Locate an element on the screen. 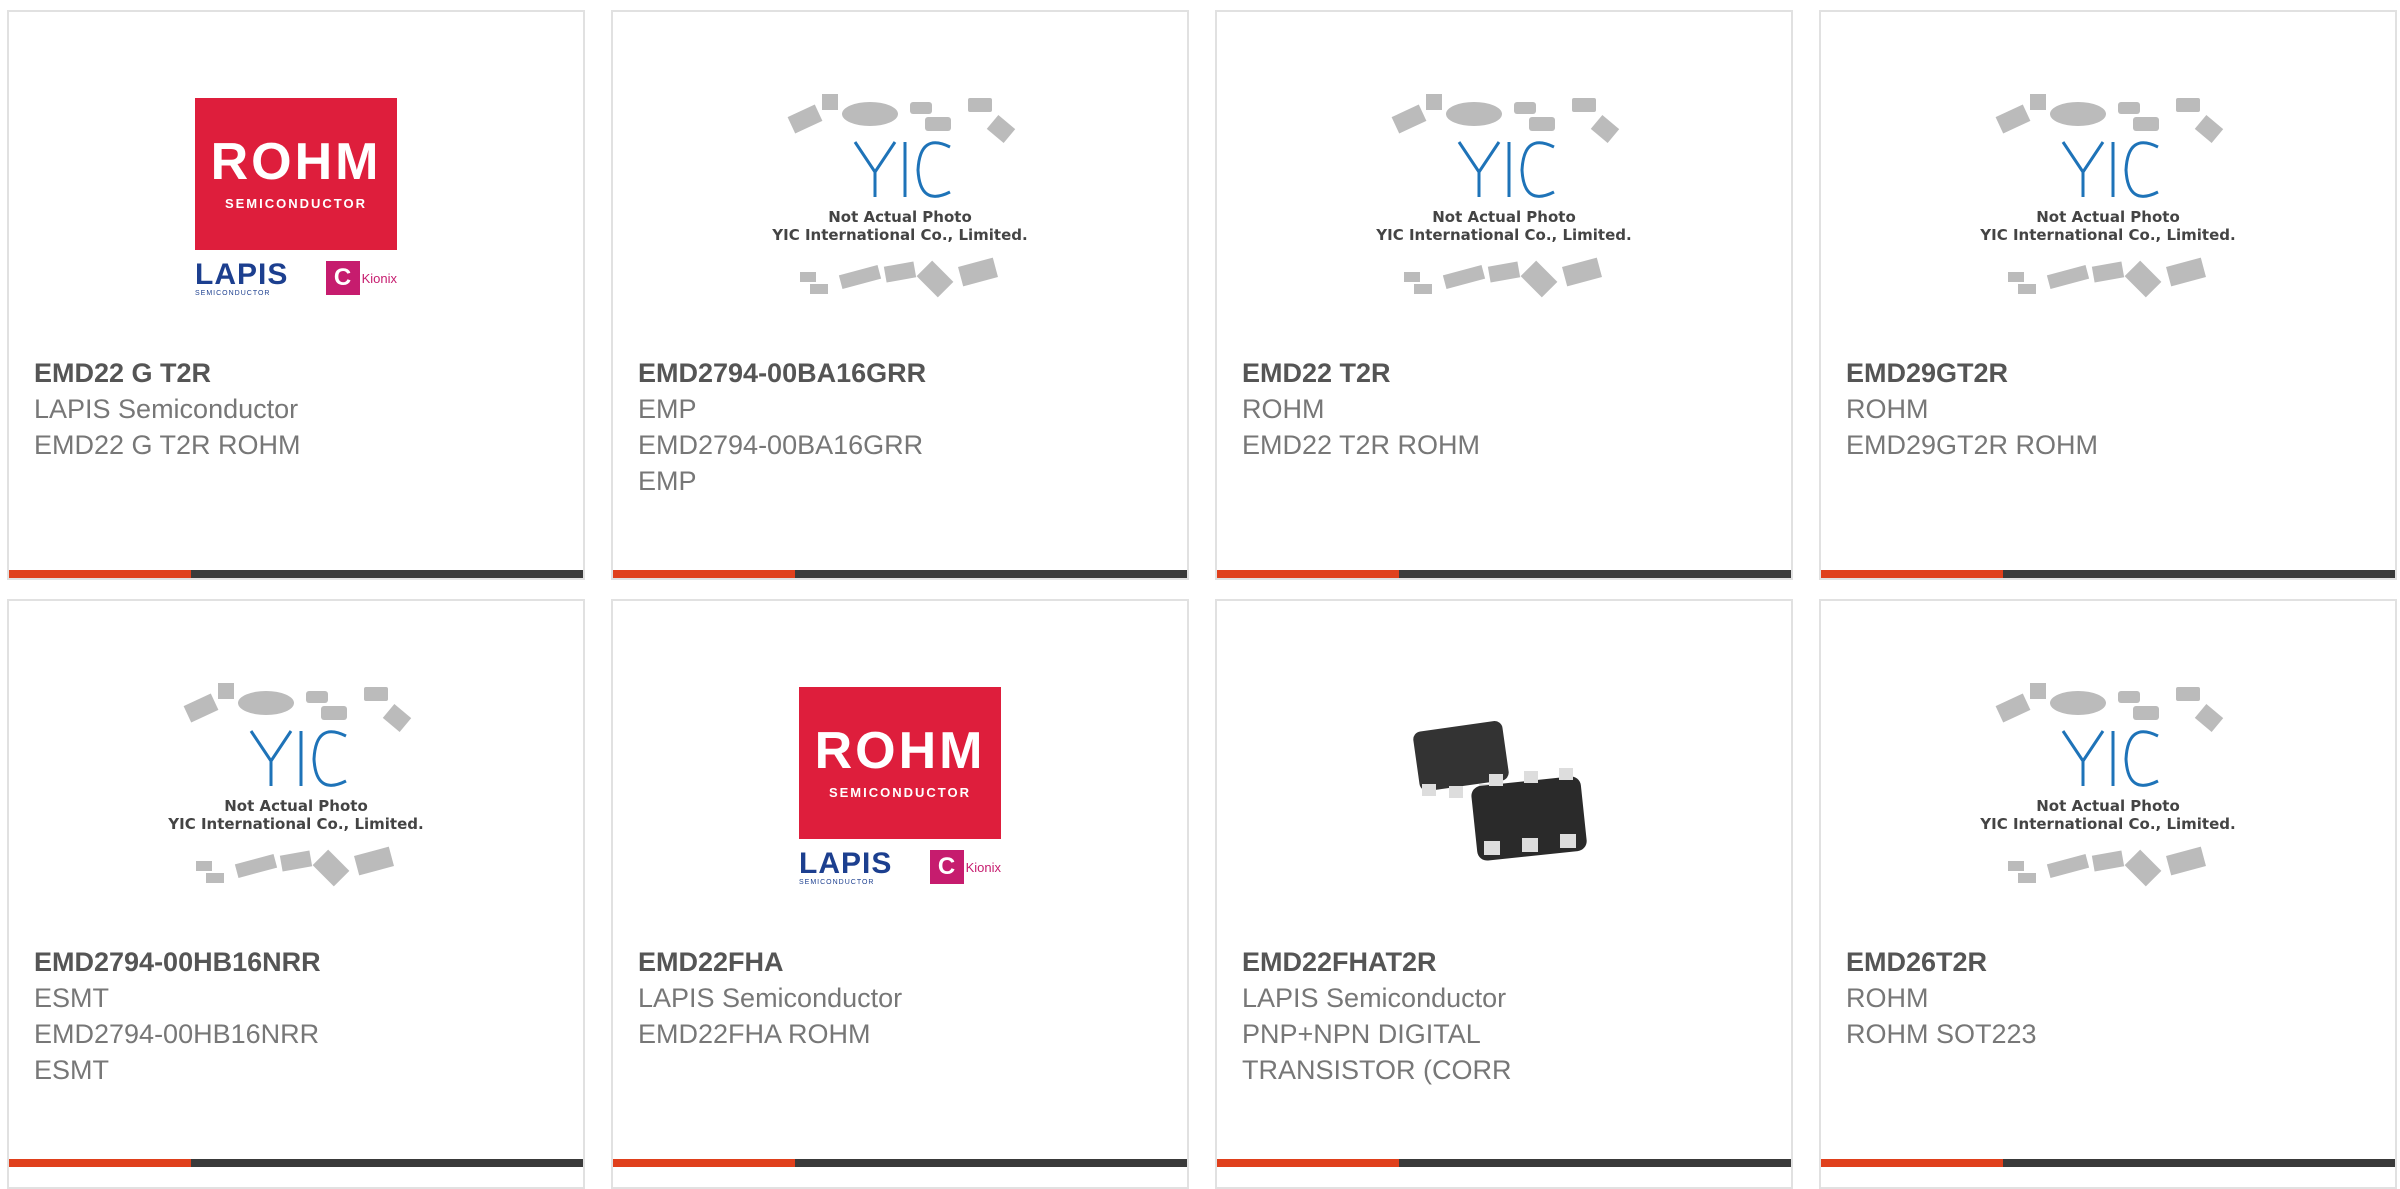 This screenshot has height=1189, width=2400. part-number-link: EMD29GT2R is located at coordinates (2110, 373).